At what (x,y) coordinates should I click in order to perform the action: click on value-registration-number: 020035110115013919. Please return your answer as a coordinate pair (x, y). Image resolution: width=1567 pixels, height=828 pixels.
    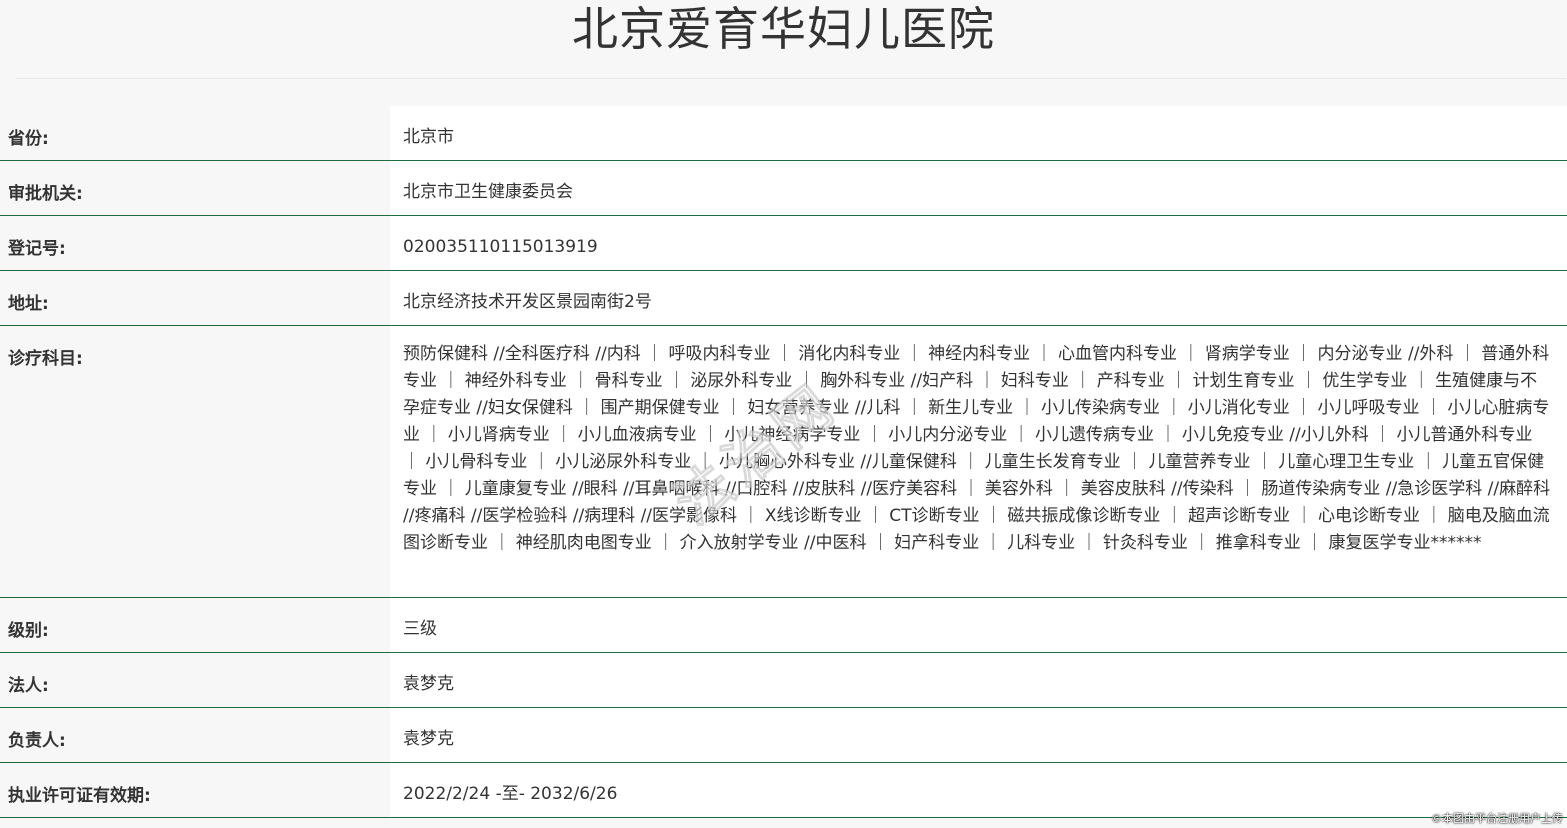
    Looking at the image, I should click on (978, 243).